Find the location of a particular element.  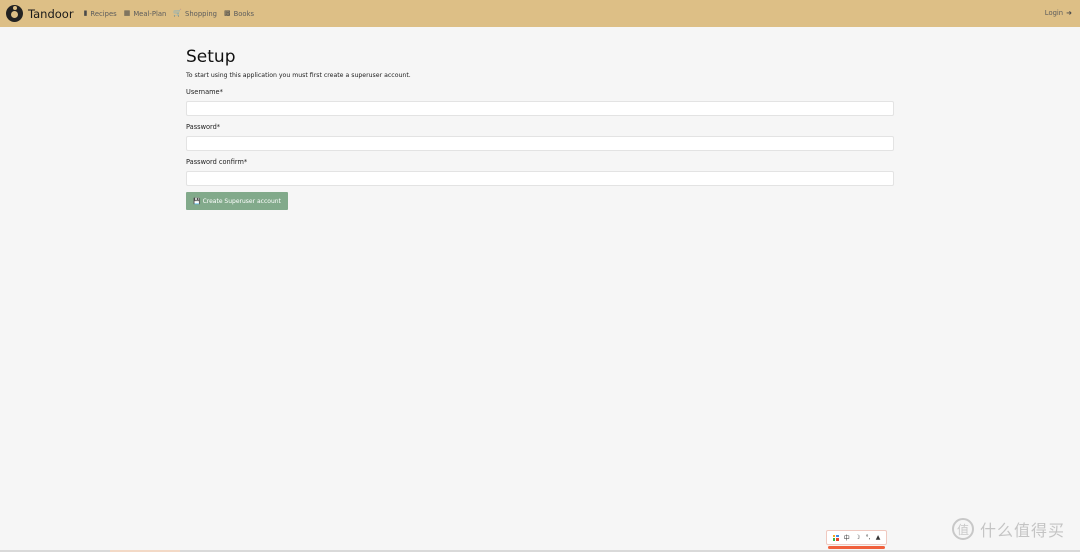

nav-links: ▮ Recipes ▦ Meal-Plan 🛒 Shopping ▩ Books is located at coordinates (169, 14).